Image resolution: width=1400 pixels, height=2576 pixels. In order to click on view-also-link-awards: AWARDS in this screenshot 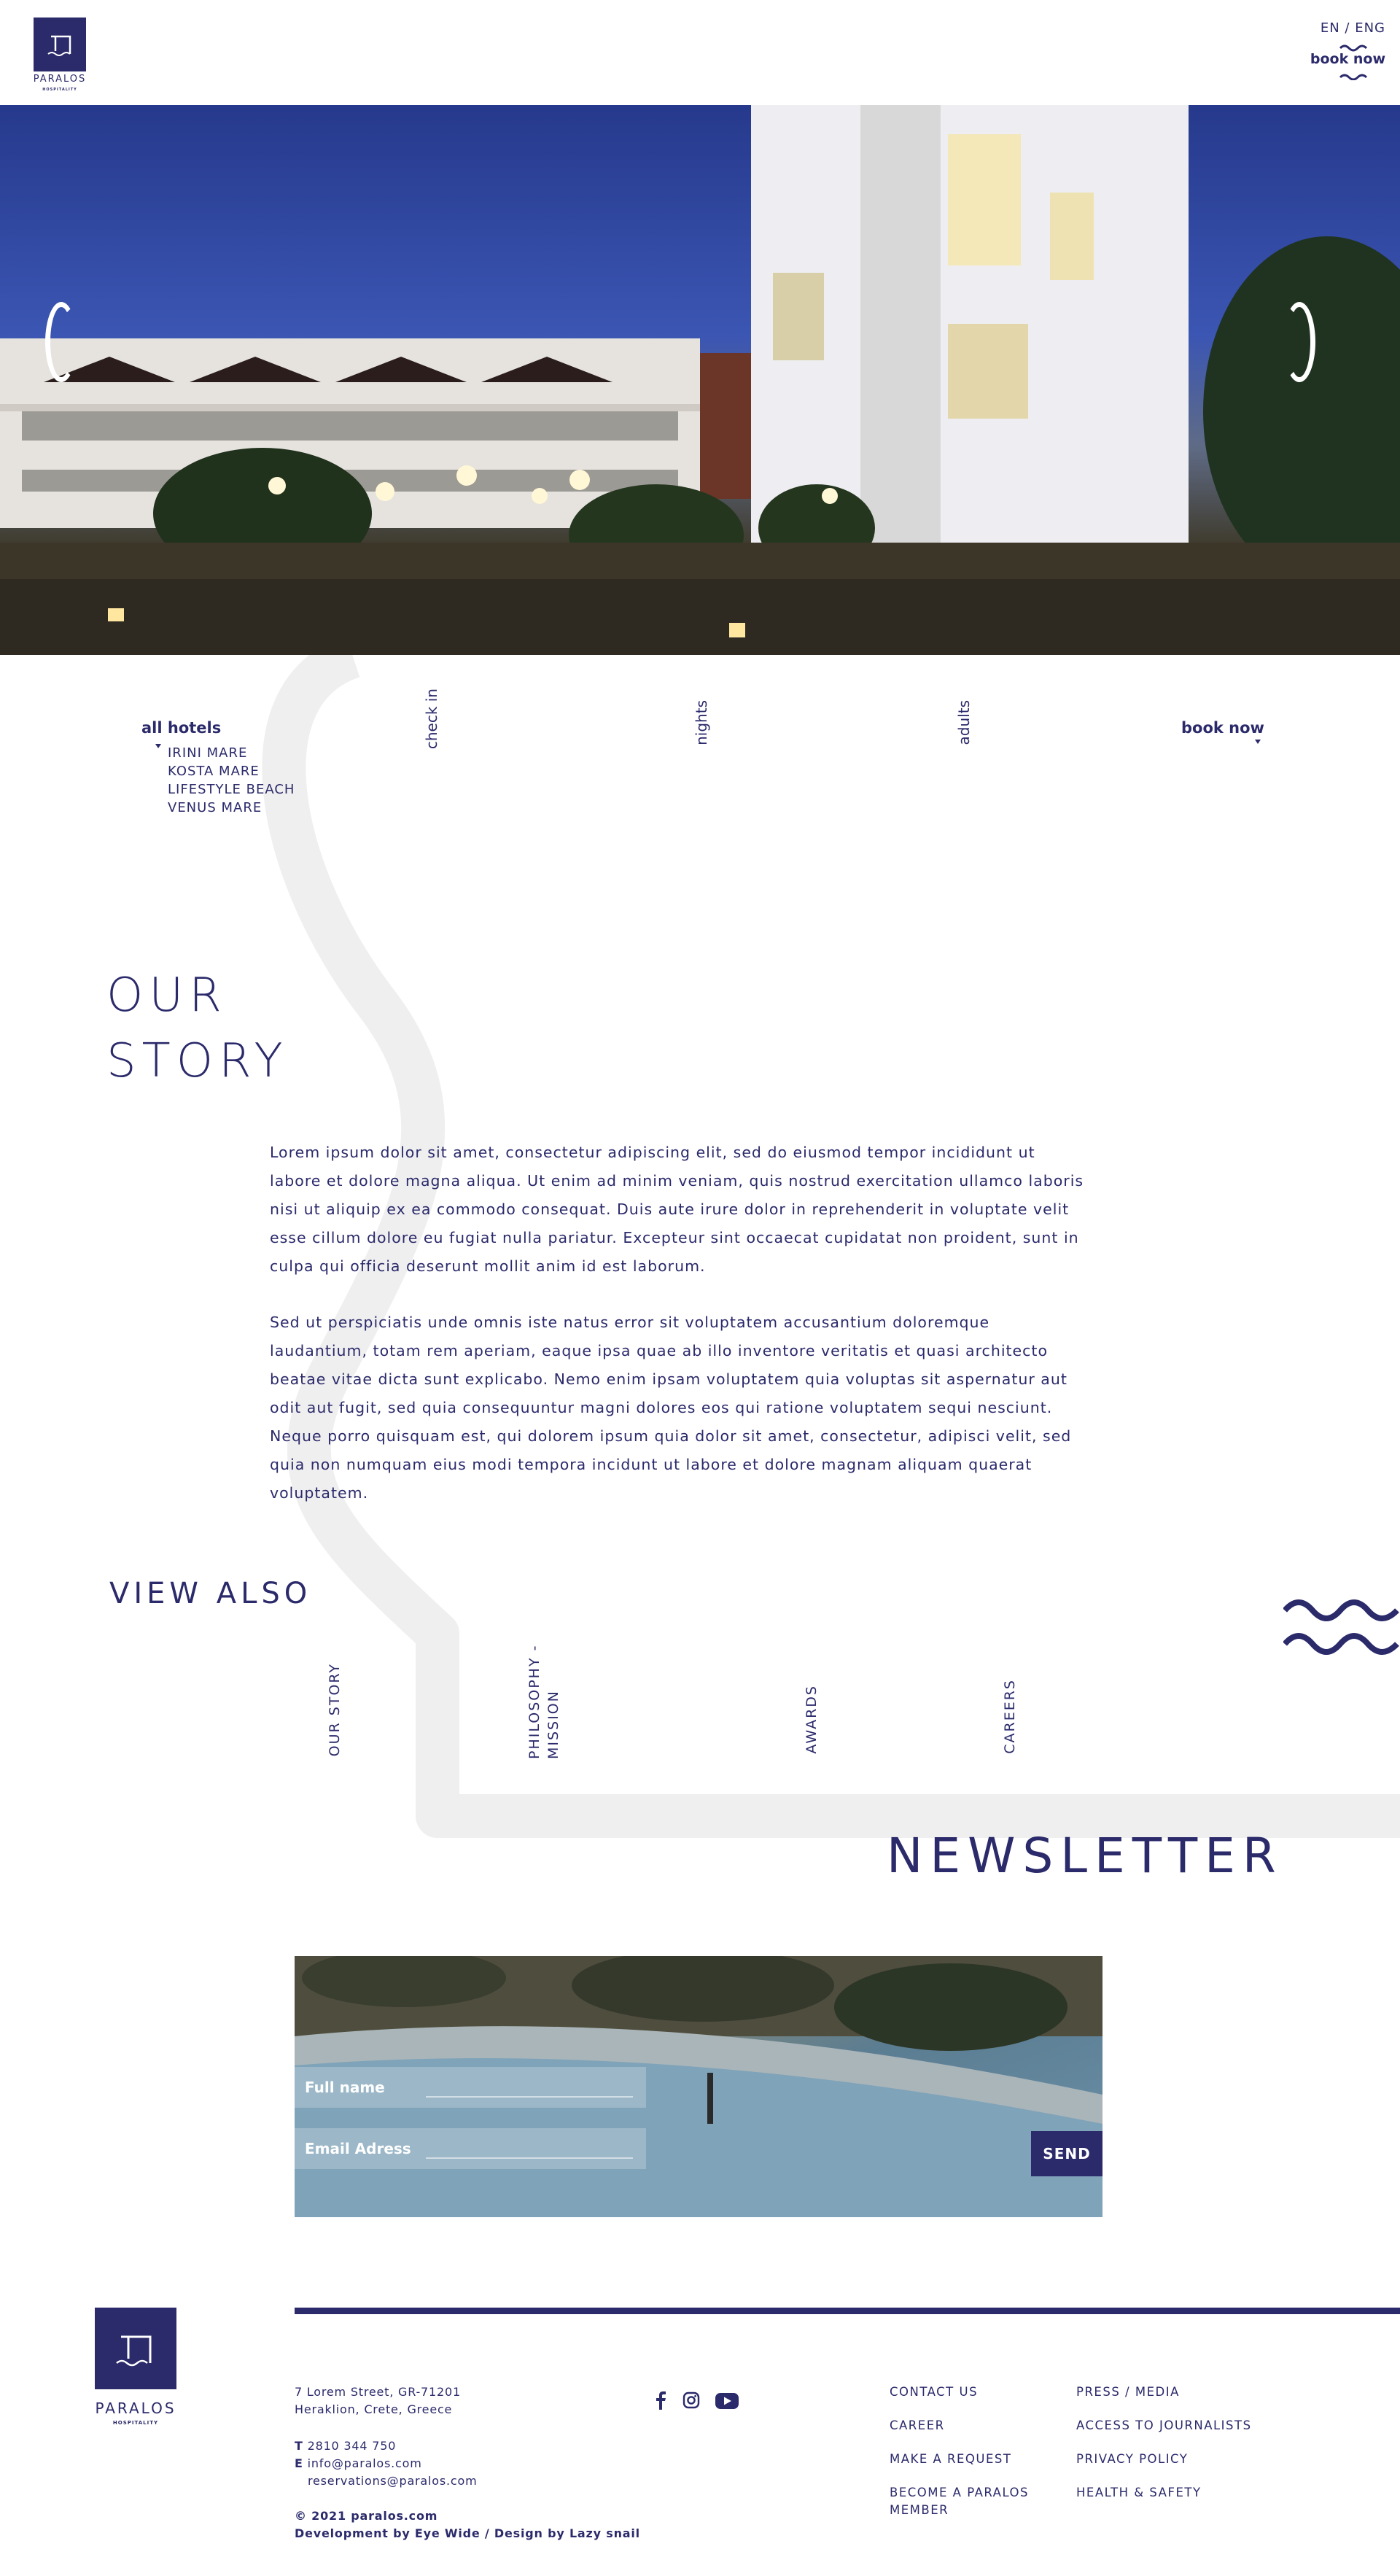, I will do `click(811, 1719)`.